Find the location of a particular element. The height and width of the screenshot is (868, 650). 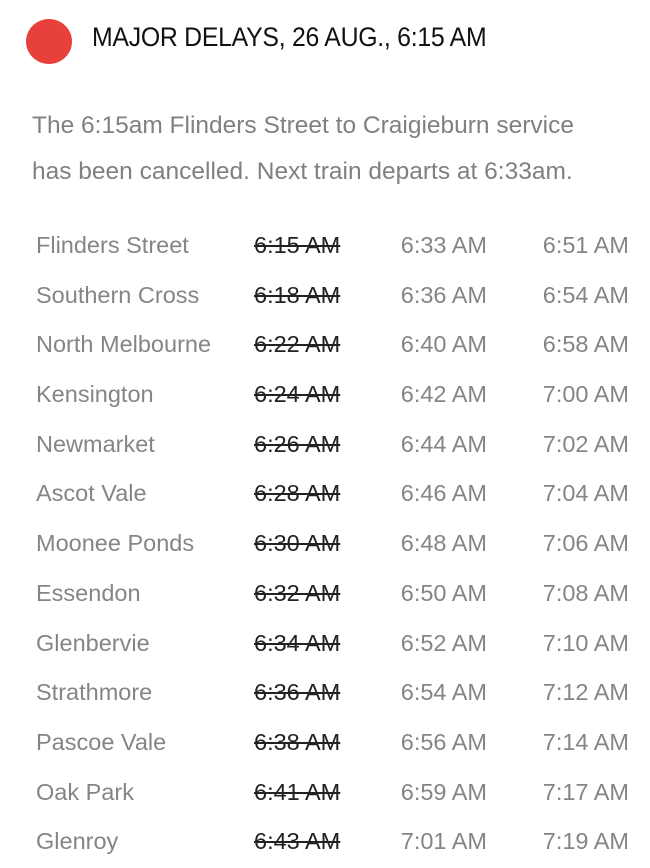

cancelled-time: 6:28 AM is located at coordinates (297, 493).